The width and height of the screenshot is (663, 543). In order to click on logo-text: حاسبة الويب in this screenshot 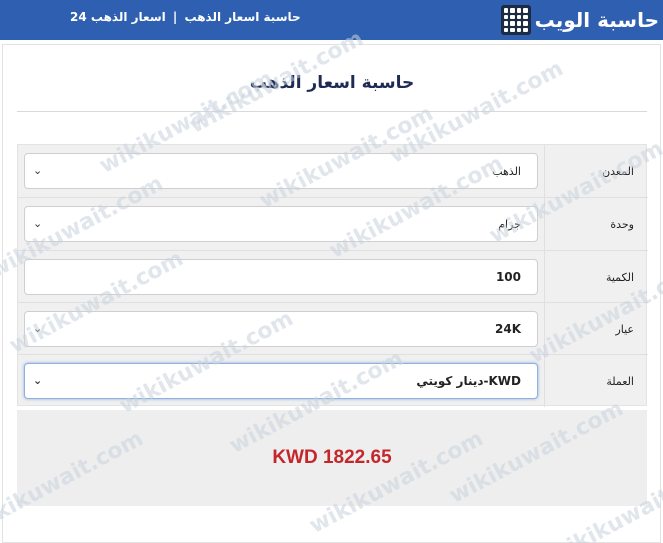, I will do `click(596, 20)`.